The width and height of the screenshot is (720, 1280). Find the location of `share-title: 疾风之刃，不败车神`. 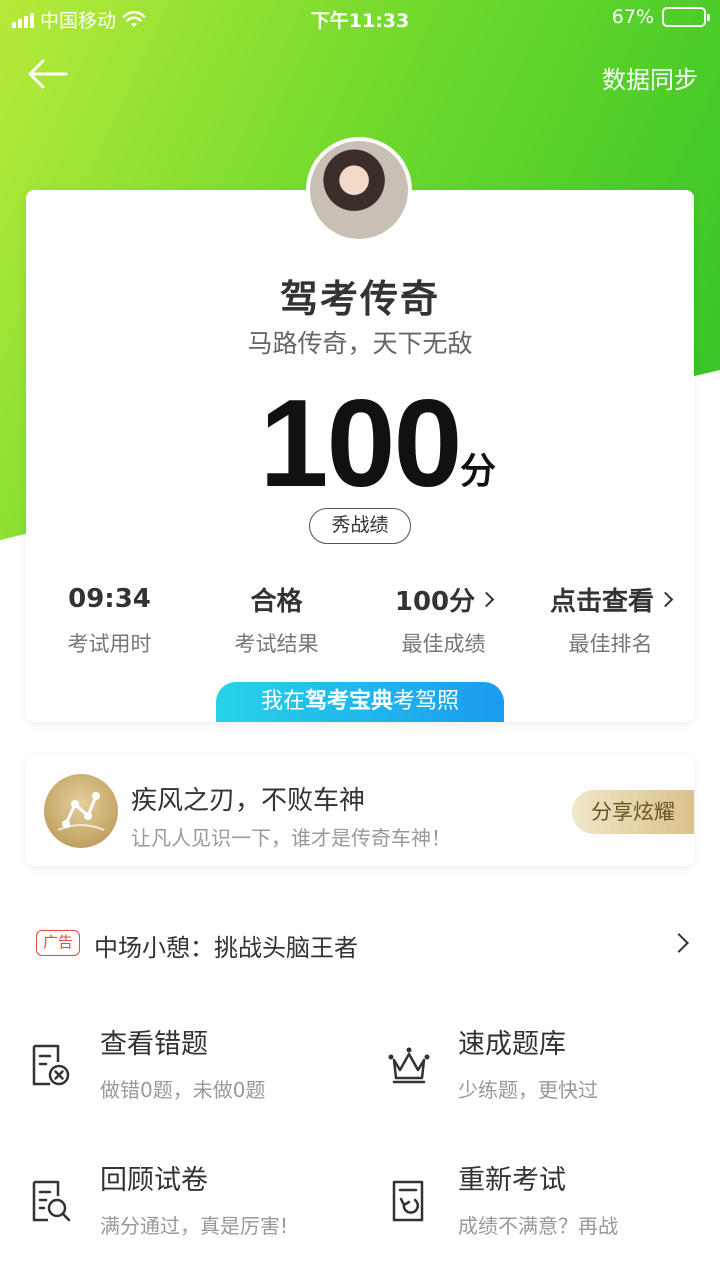

share-title: 疾风之刃，不败车神 is located at coordinates (248, 801).